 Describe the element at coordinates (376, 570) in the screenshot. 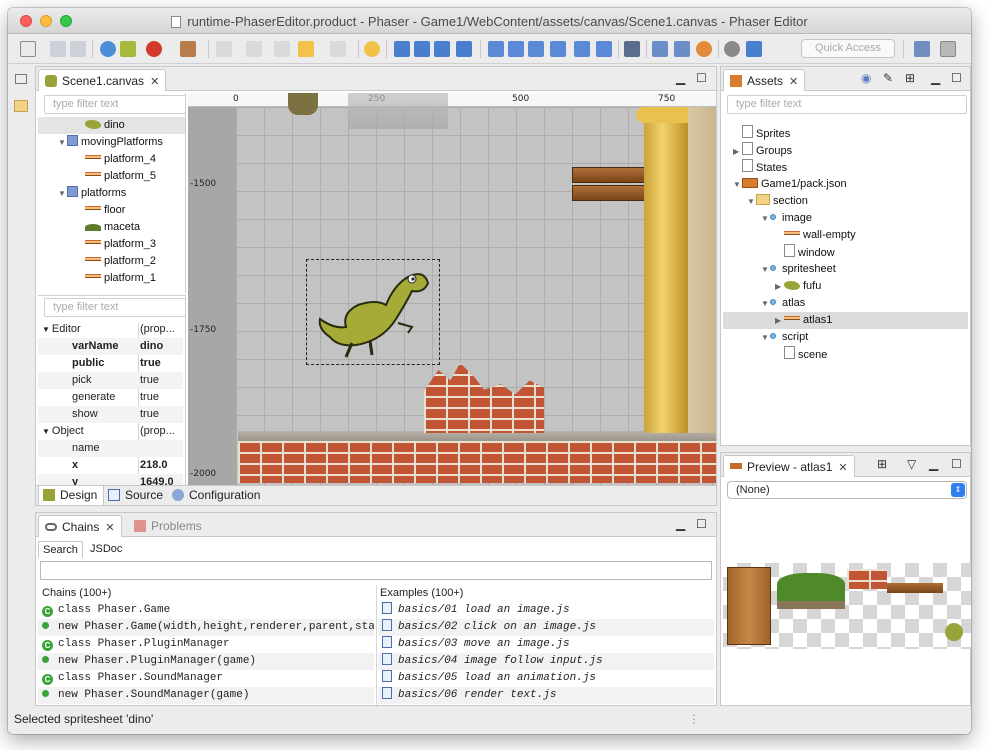

I see `chains-search-input` at that location.